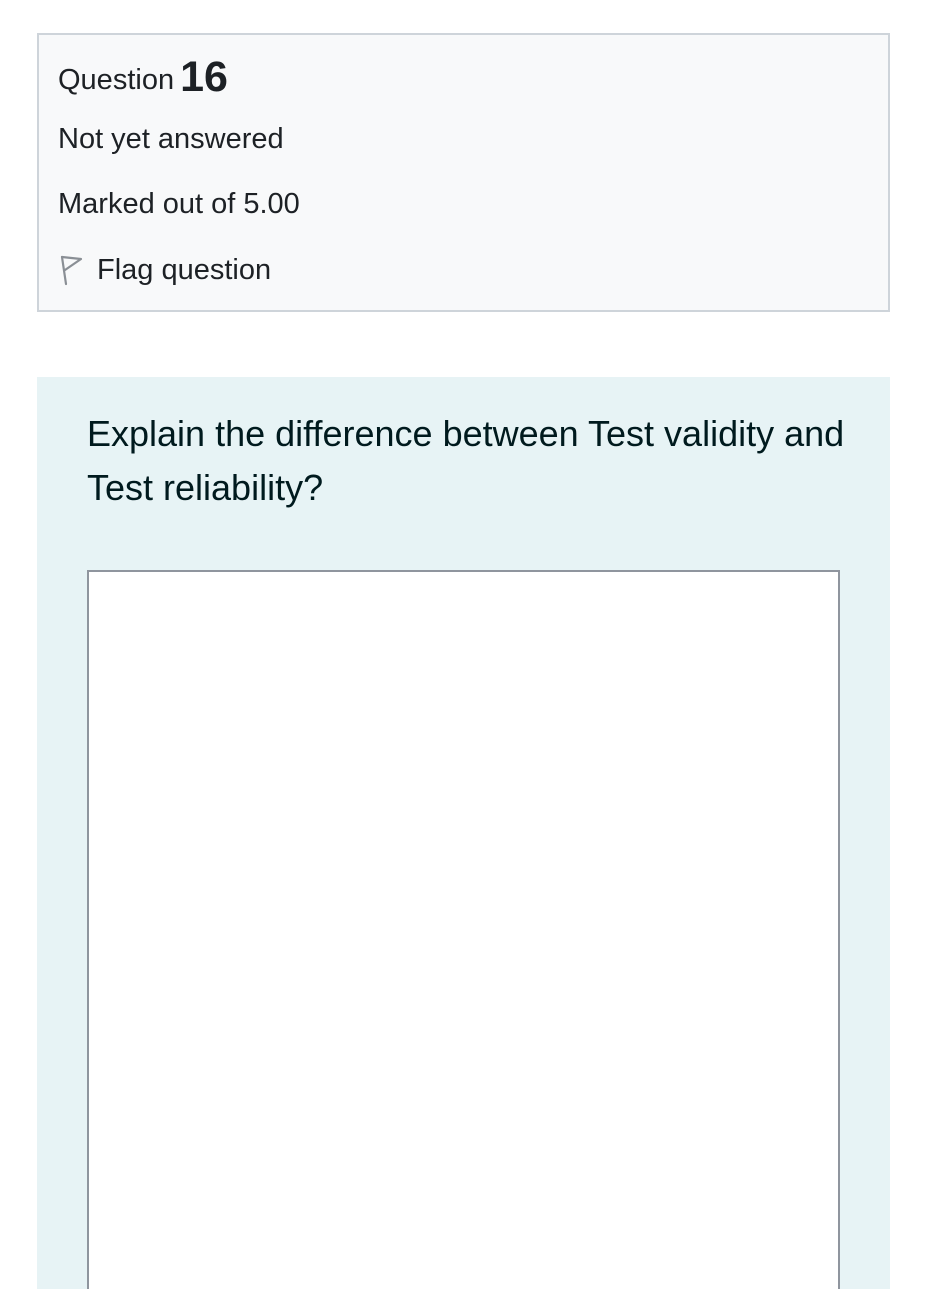 The height and width of the screenshot is (1289, 926). I want to click on question-number: 16, so click(204, 77).